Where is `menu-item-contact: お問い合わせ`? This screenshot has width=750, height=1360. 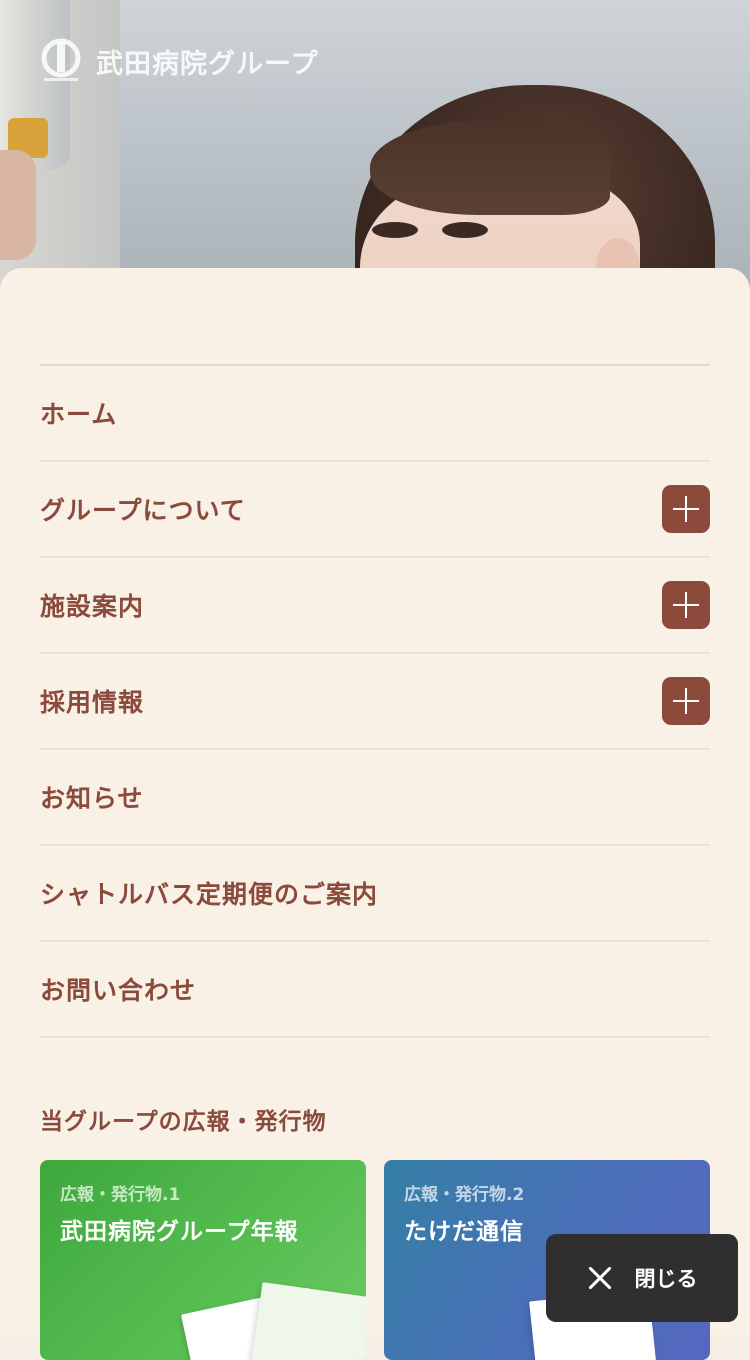 menu-item-contact: お問い合わせ is located at coordinates (375, 990).